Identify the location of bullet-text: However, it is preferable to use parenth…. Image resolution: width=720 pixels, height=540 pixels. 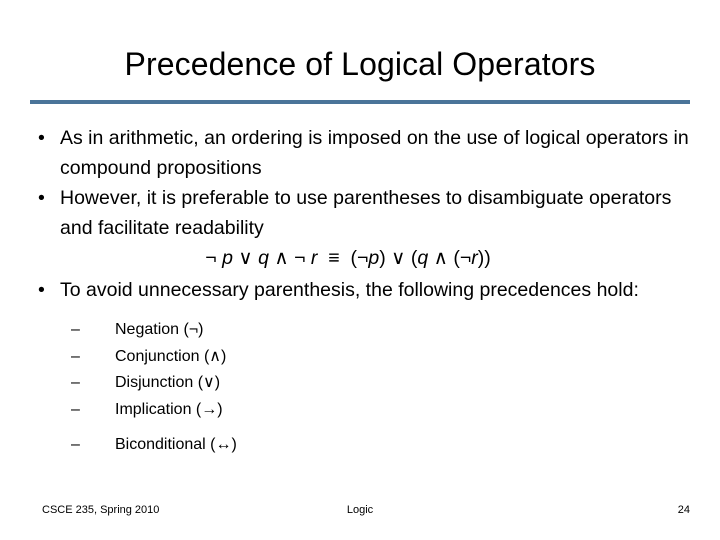
(366, 213).